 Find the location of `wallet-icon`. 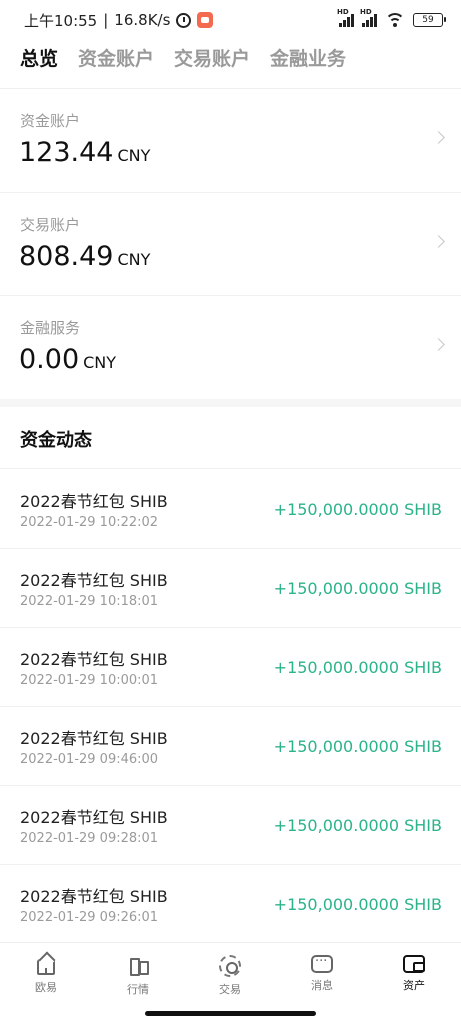

wallet-icon is located at coordinates (414, 964).